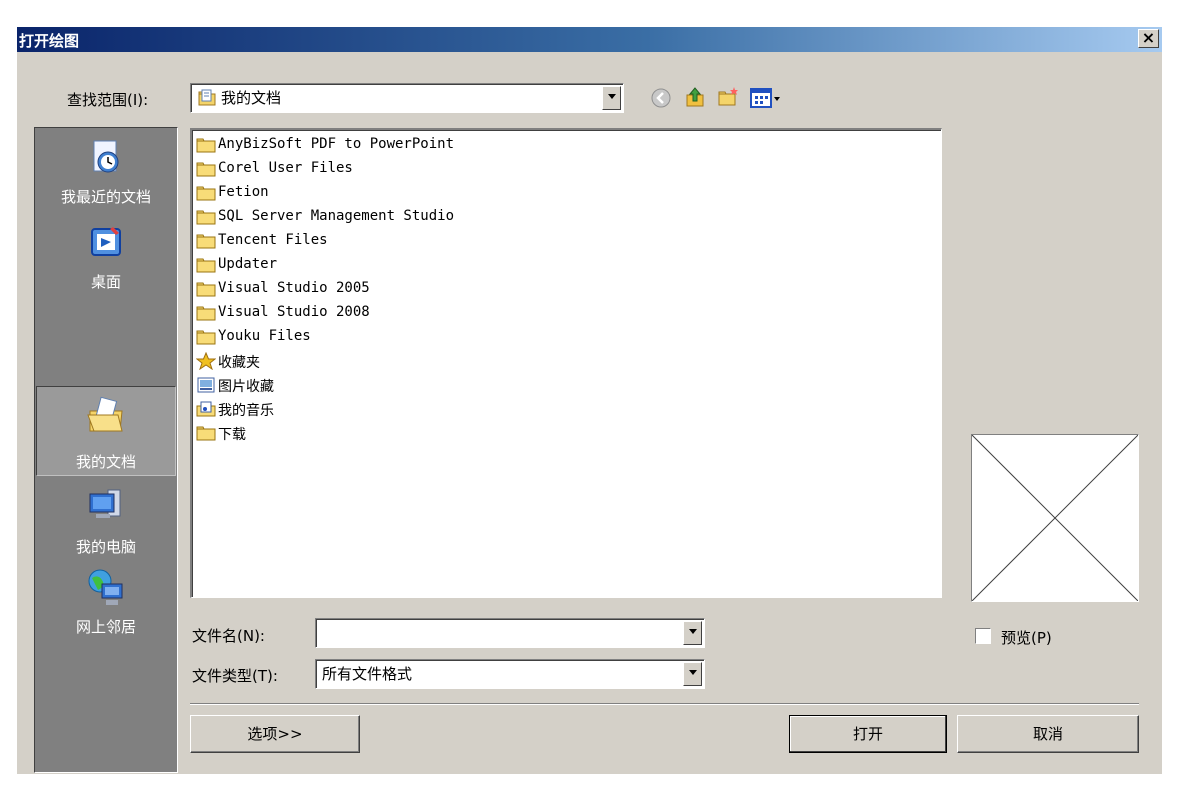 The image size is (1181, 796). What do you see at coordinates (1048, 734) in the screenshot?
I see `cancel-button: 取消` at bounding box center [1048, 734].